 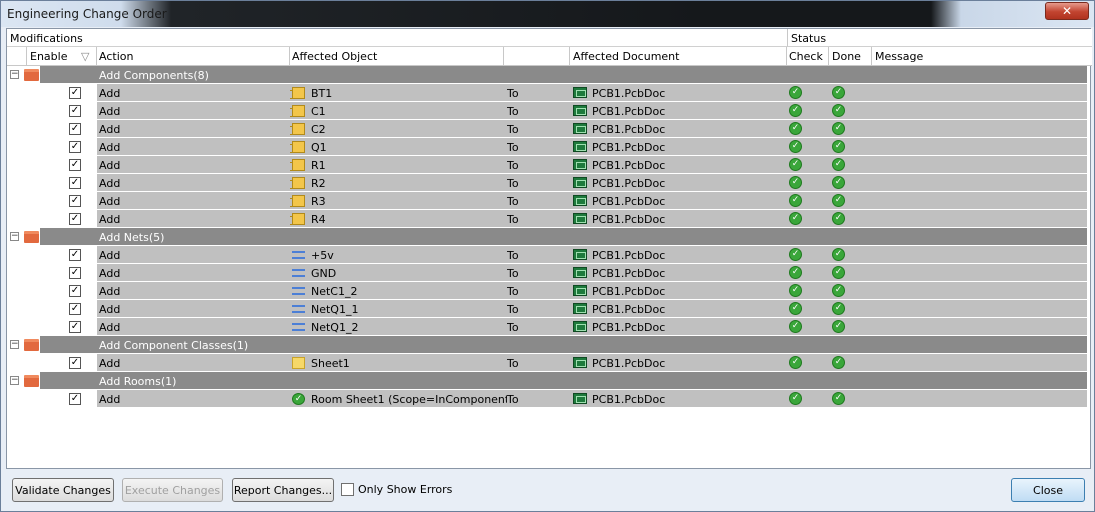 What do you see at coordinates (116, 56) in the screenshot?
I see `col-action: Action` at bounding box center [116, 56].